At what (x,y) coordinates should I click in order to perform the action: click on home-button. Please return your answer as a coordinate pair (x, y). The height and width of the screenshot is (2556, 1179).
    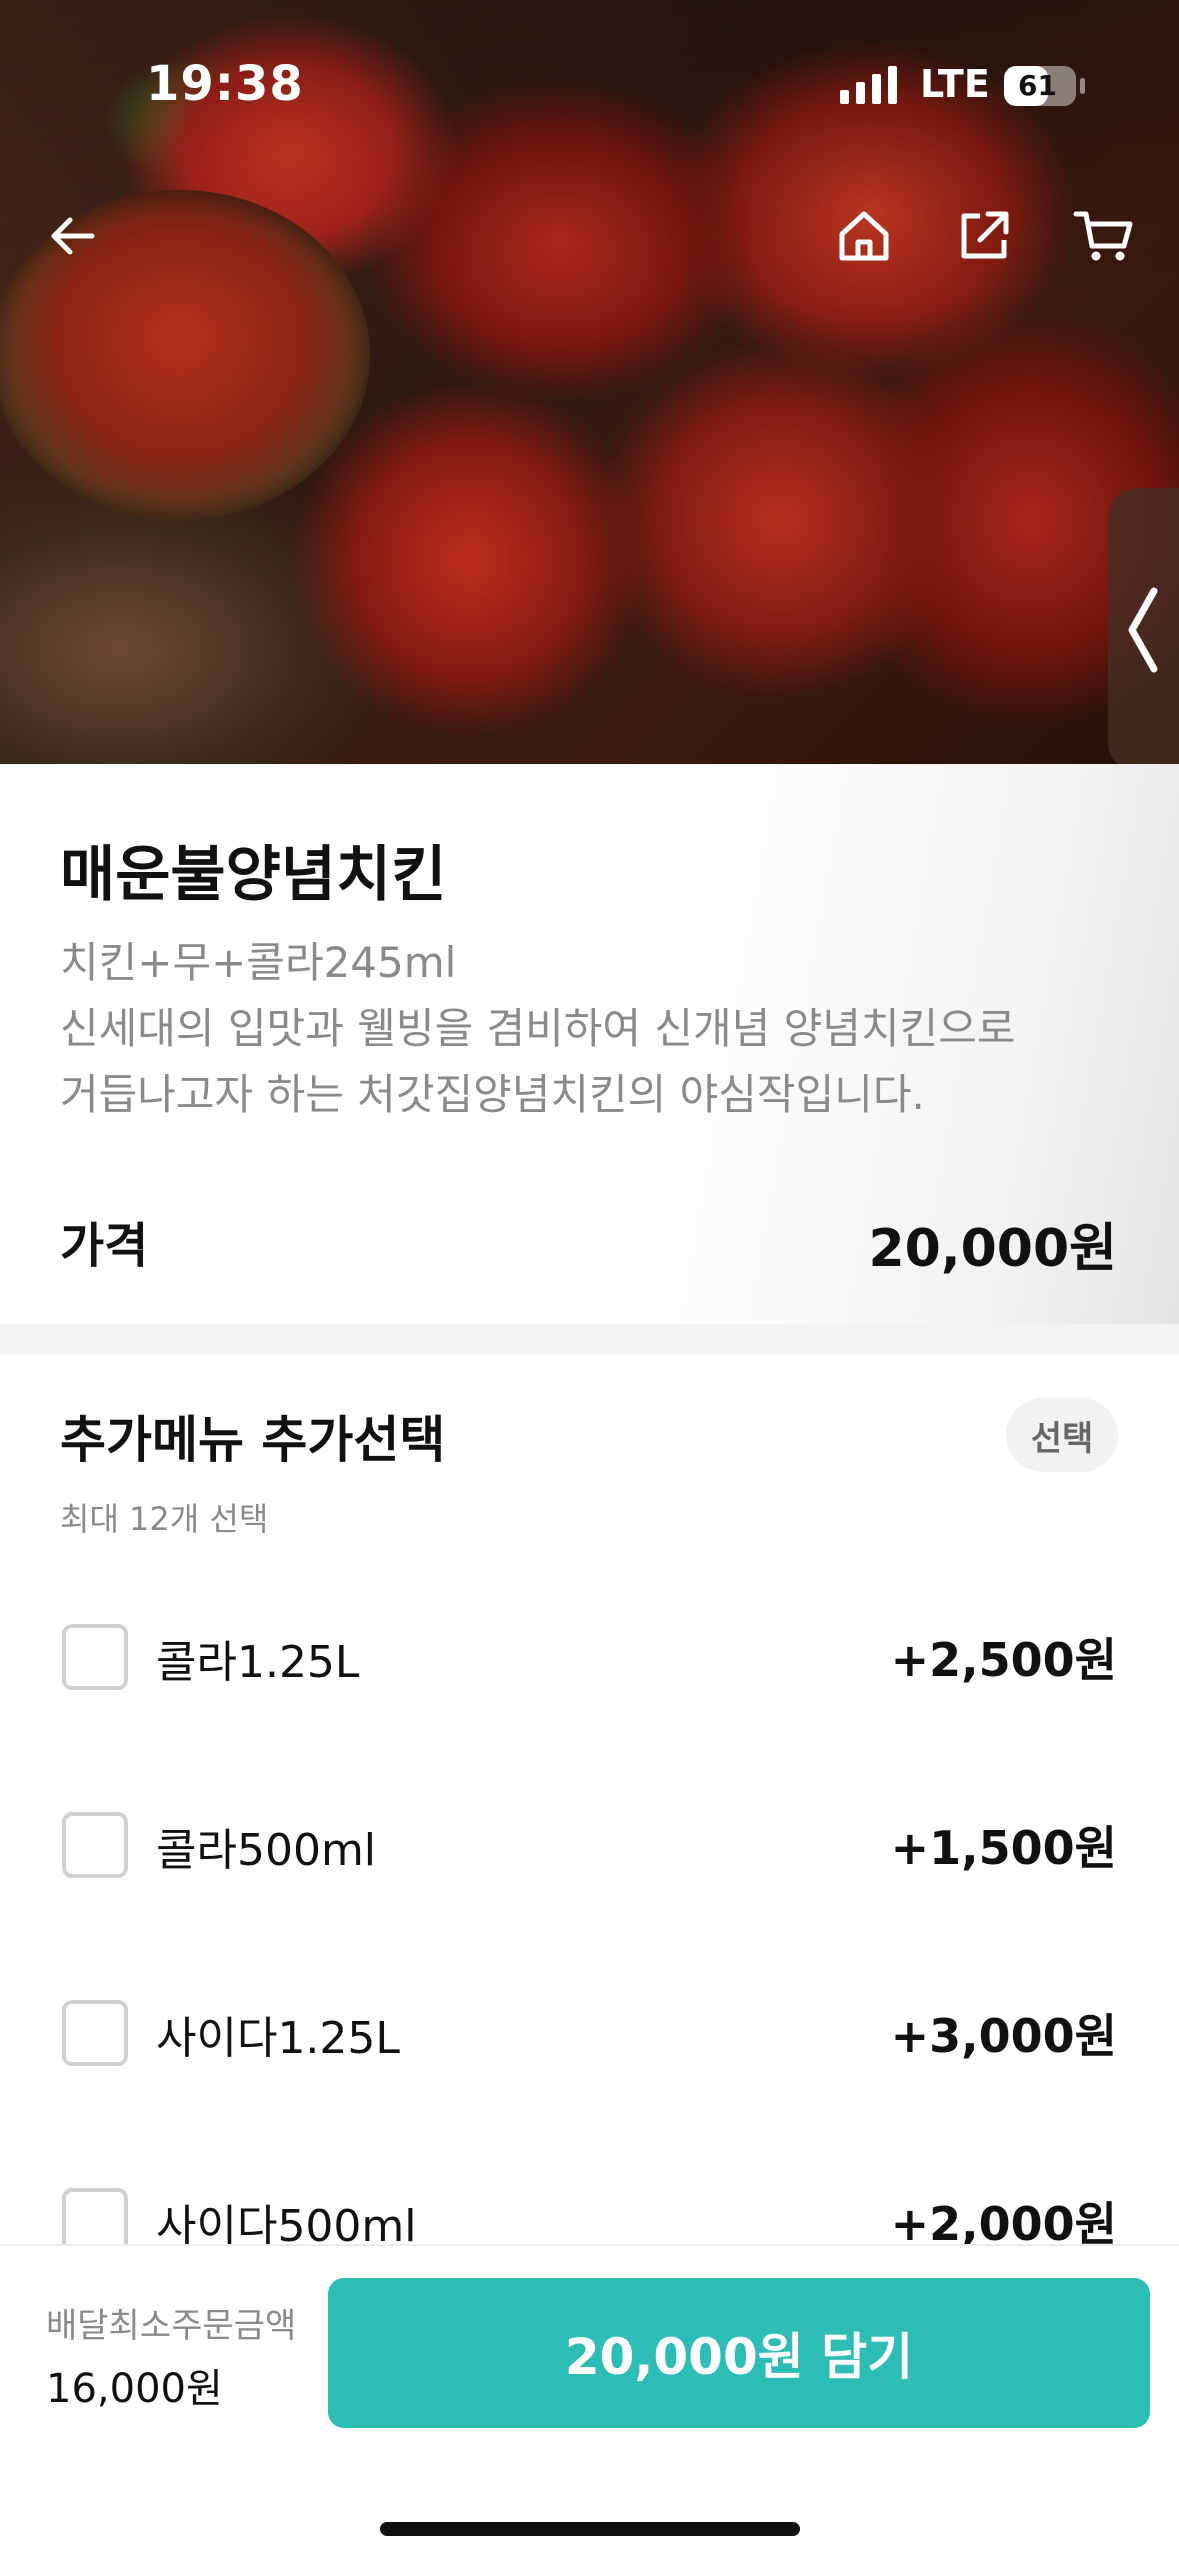
    Looking at the image, I should click on (864, 236).